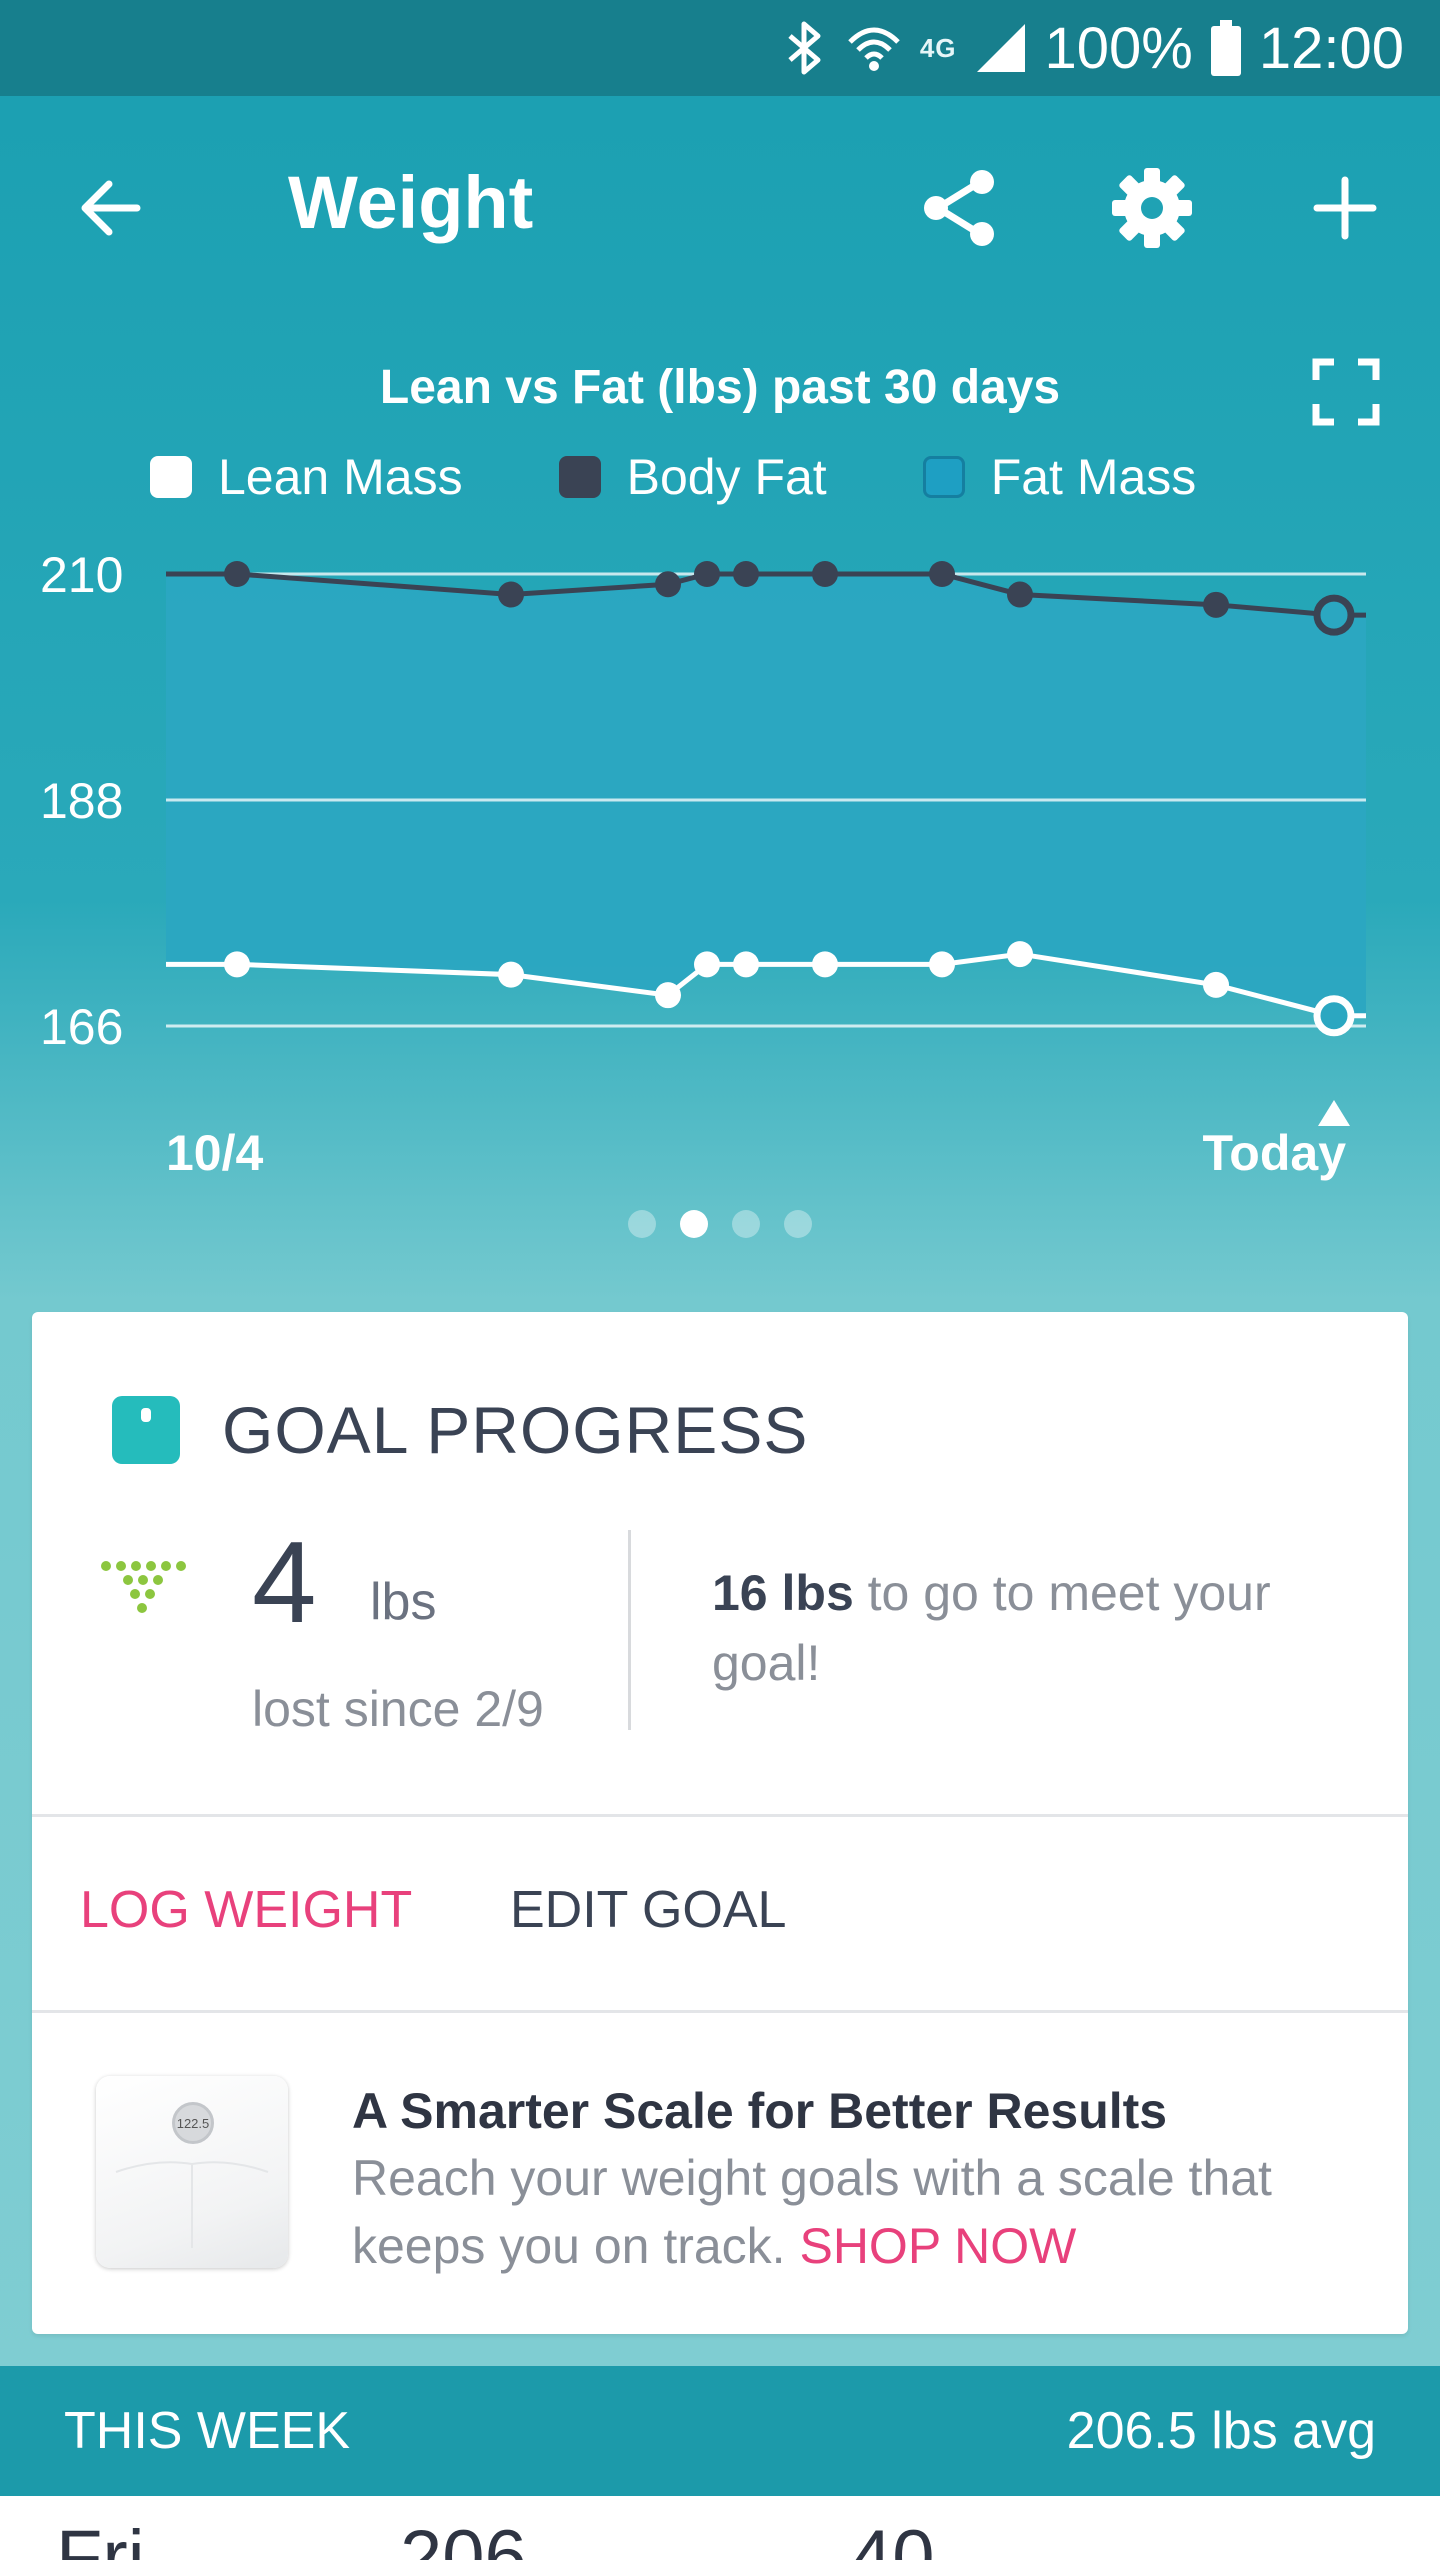 This screenshot has height=2560, width=1440. Describe the element at coordinates (81, 801) in the screenshot. I see `y-tick-label: 188` at that location.